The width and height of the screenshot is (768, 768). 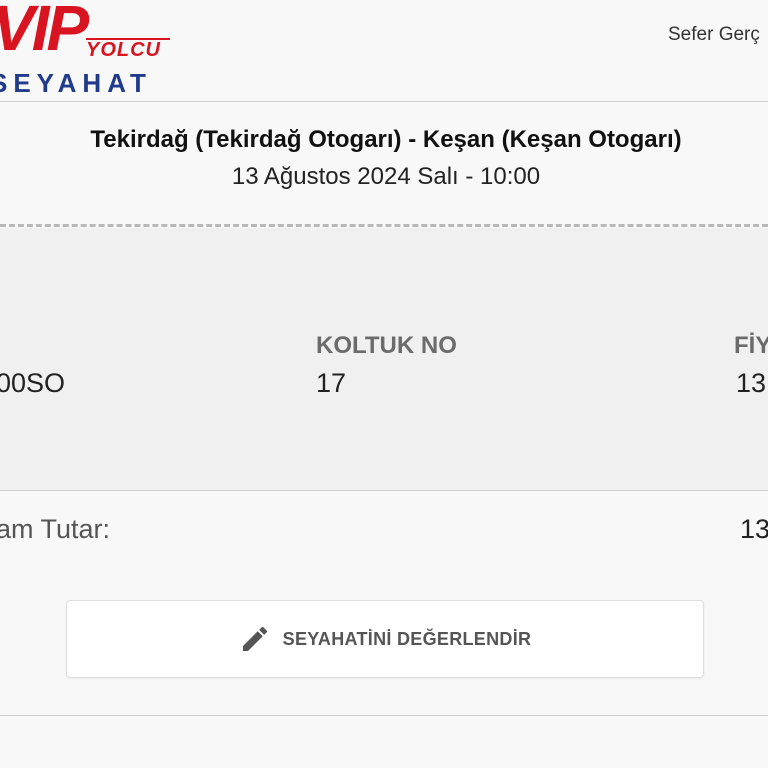 I want to click on rate-trip-label: SEYAHATİNİ DEĞERLENDİR, so click(x=407, y=638).